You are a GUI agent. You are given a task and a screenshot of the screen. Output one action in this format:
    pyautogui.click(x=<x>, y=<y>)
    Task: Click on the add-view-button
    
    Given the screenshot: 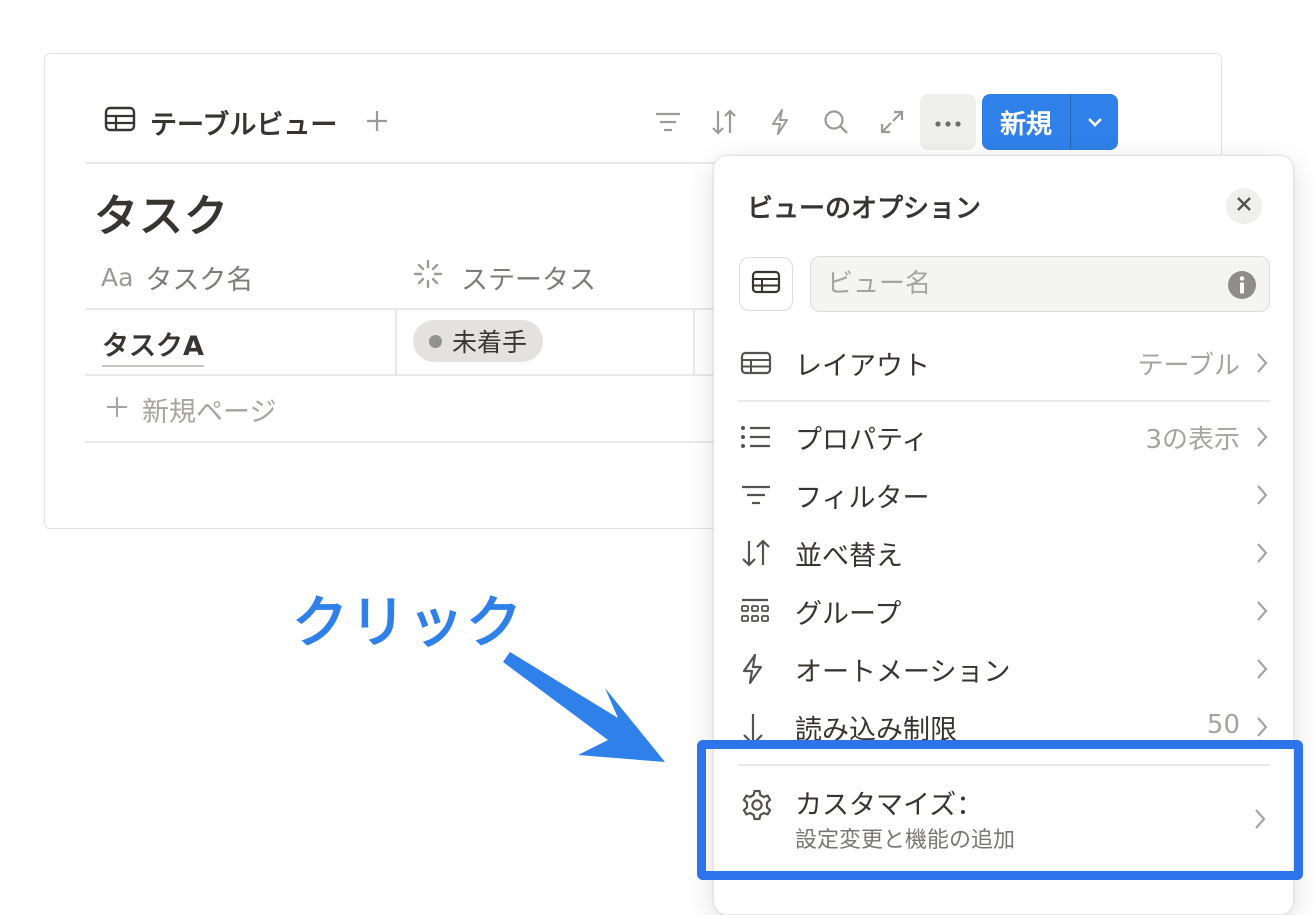 What is the action you would take?
    pyautogui.click(x=377, y=122)
    